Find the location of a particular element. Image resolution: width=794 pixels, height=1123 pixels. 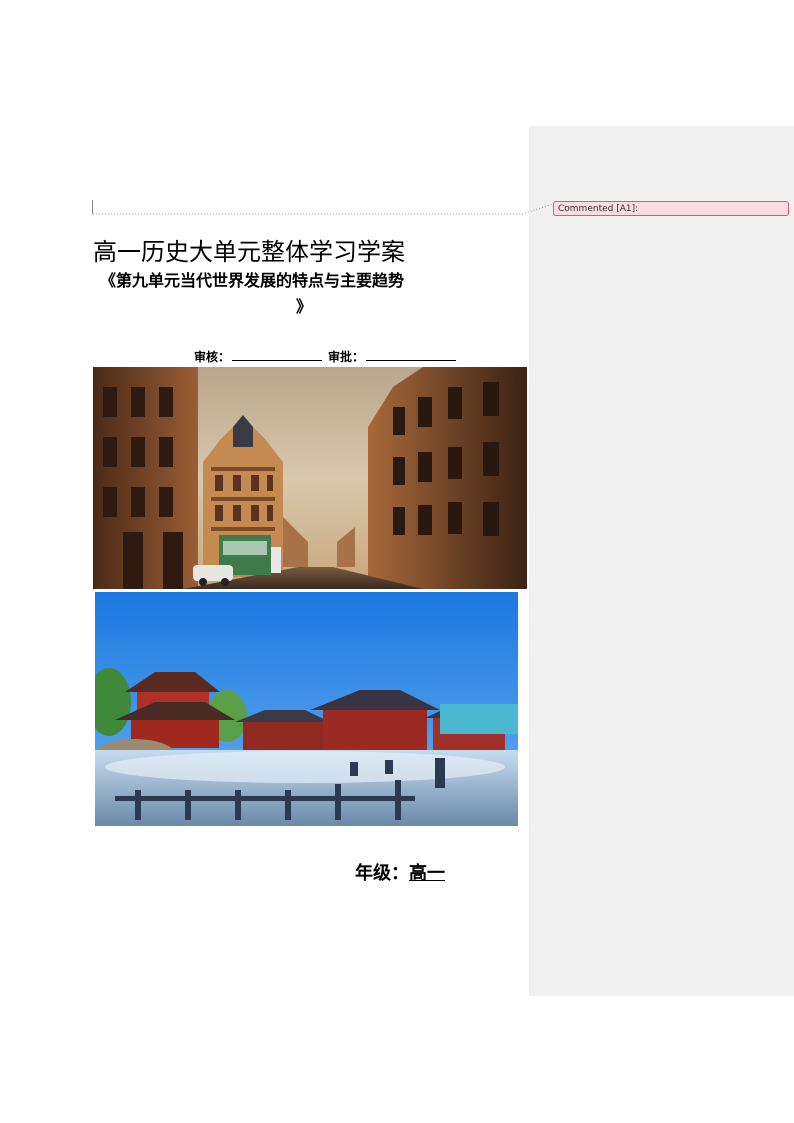

grade-value: 高一 is located at coordinates (427, 873).